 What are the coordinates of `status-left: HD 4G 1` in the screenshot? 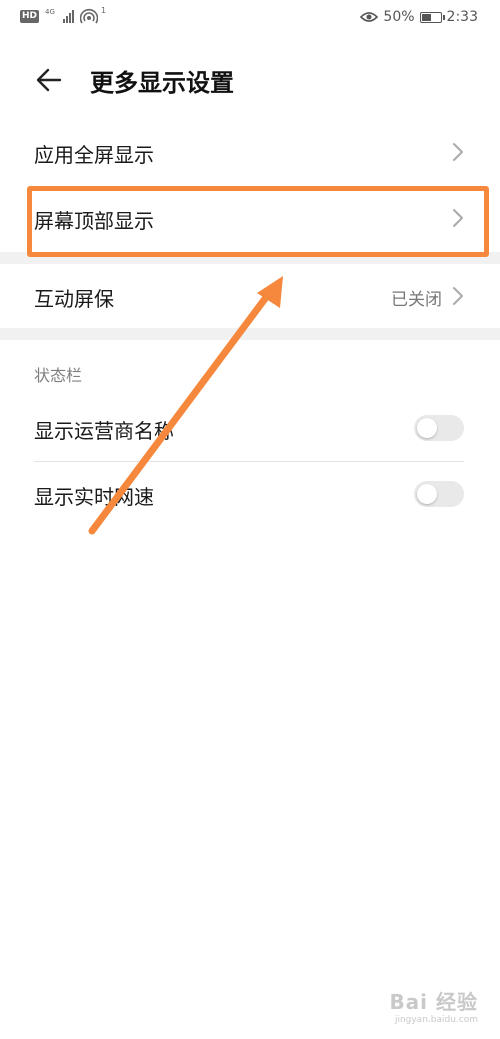 It's located at (64, 14).